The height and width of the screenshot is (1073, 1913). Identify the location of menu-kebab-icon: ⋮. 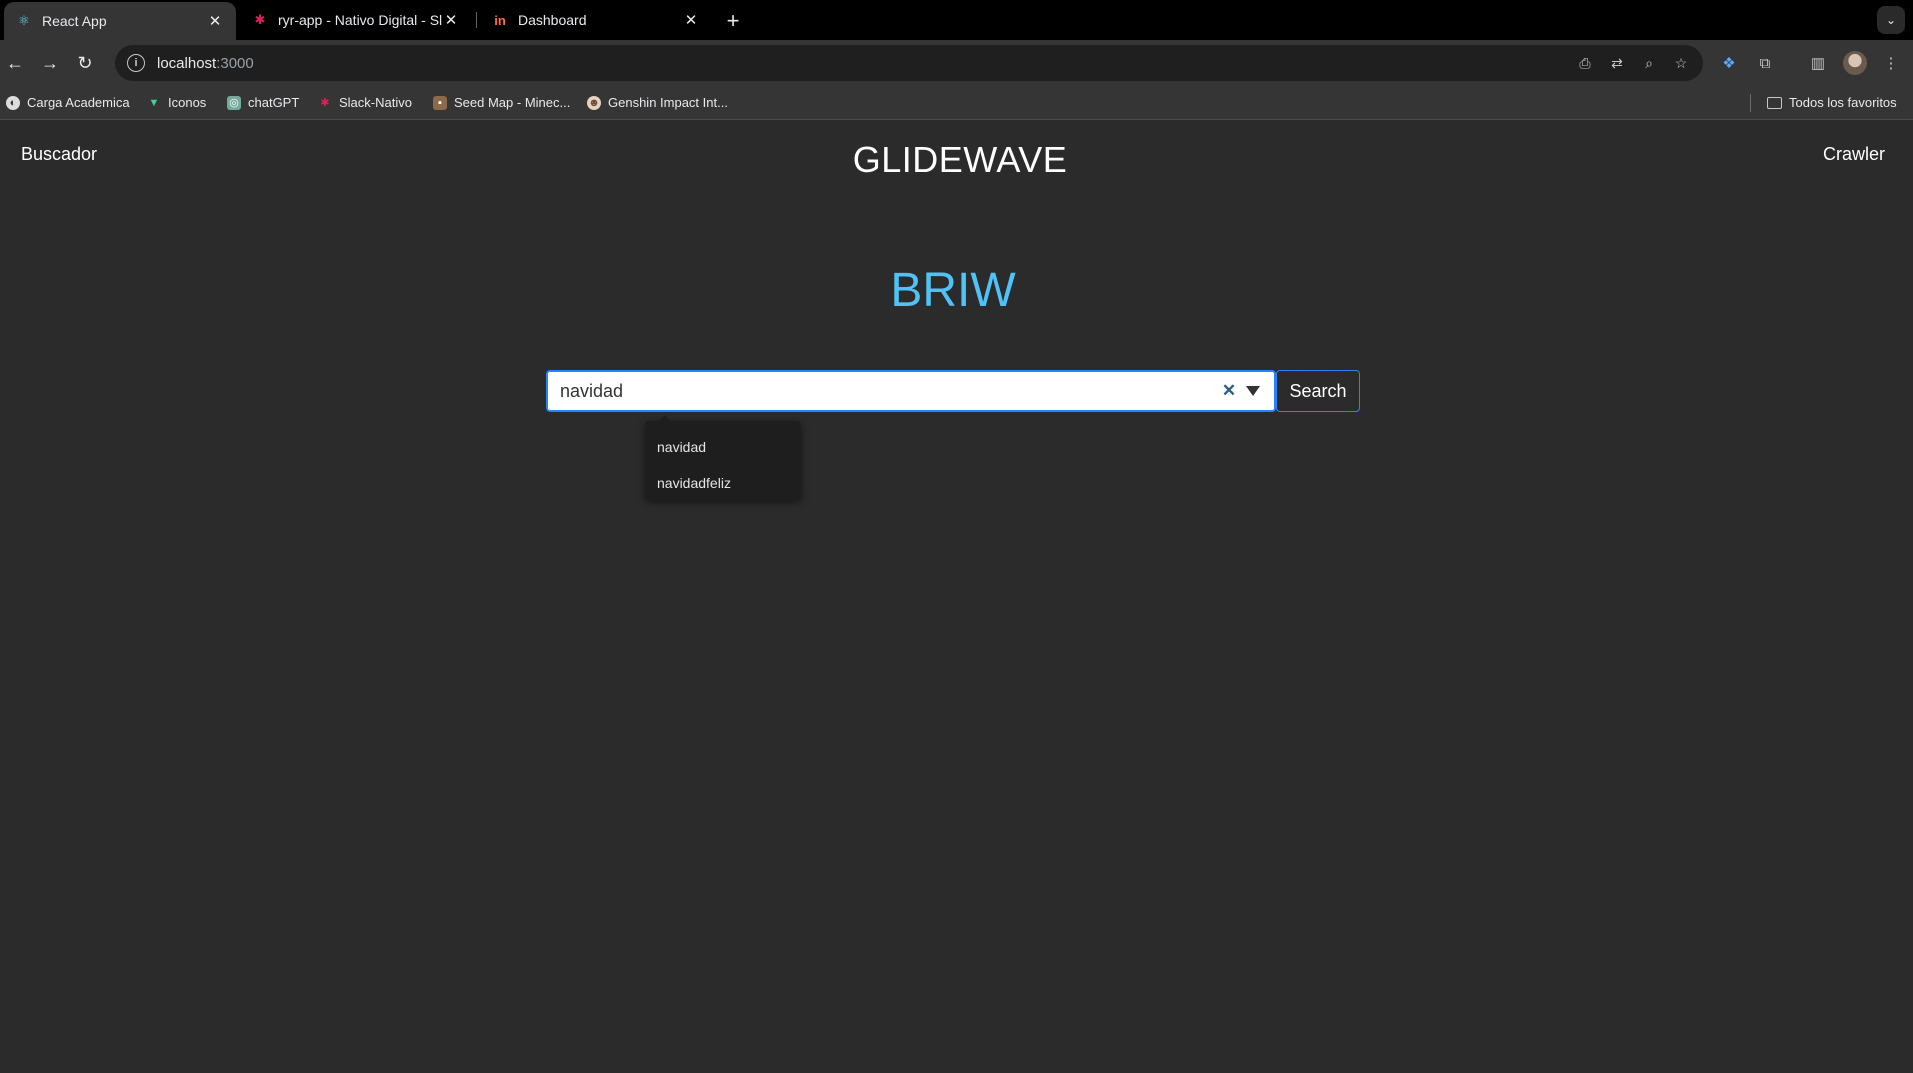
(1891, 63).